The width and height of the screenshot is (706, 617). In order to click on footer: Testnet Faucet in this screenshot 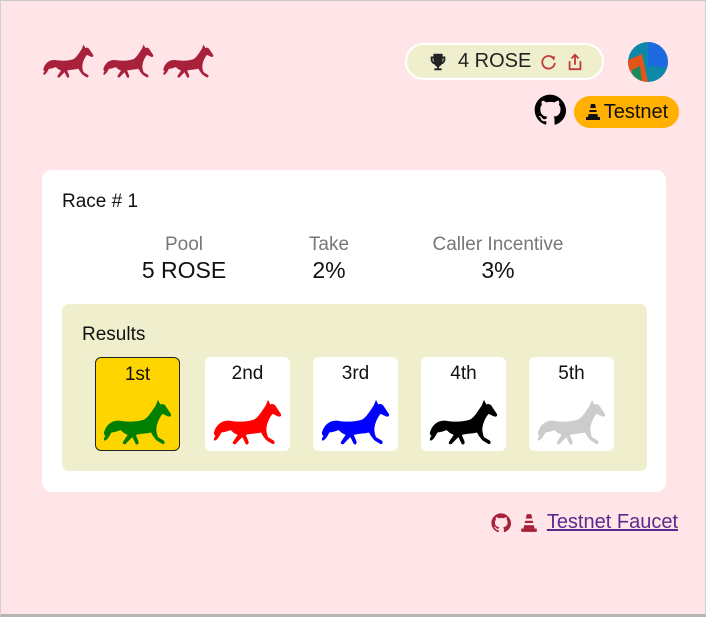, I will do `click(584, 522)`.